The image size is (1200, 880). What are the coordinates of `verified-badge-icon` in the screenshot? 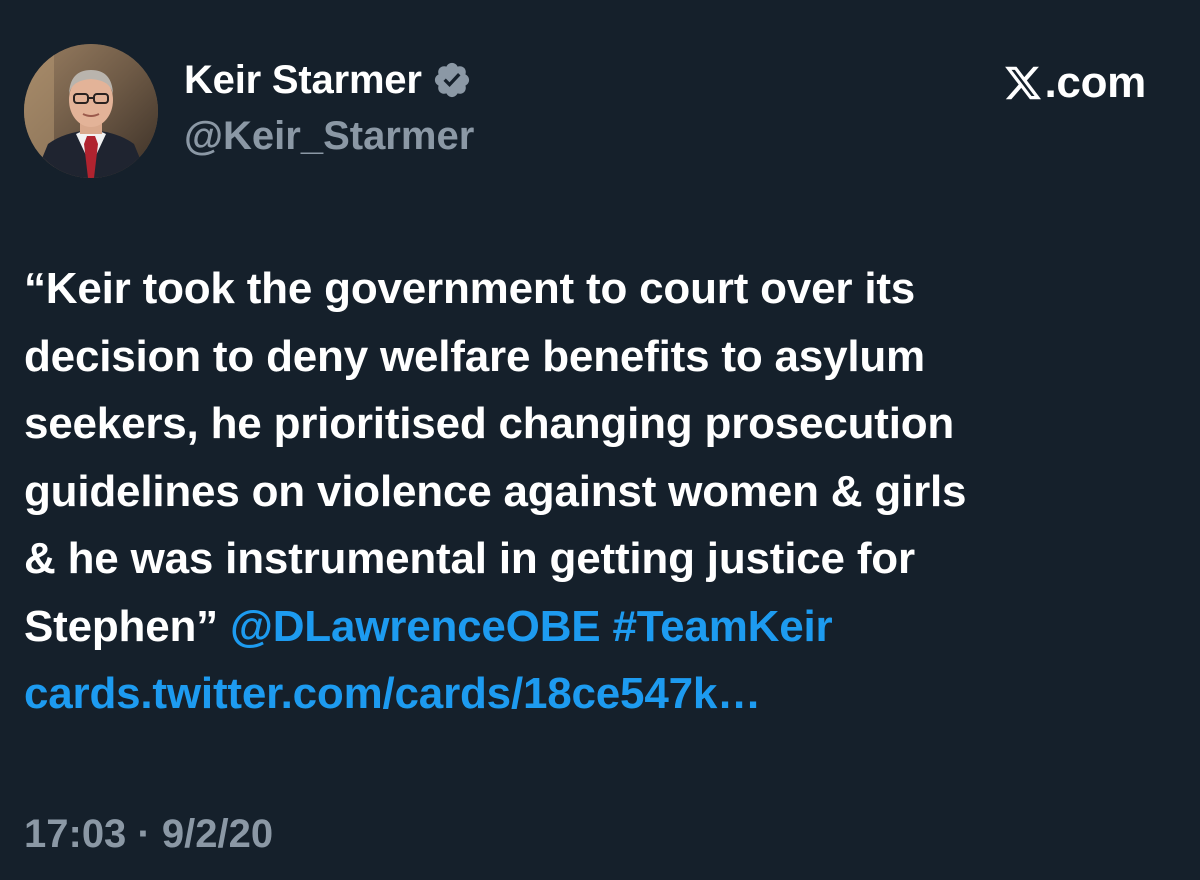 It's located at (452, 80).